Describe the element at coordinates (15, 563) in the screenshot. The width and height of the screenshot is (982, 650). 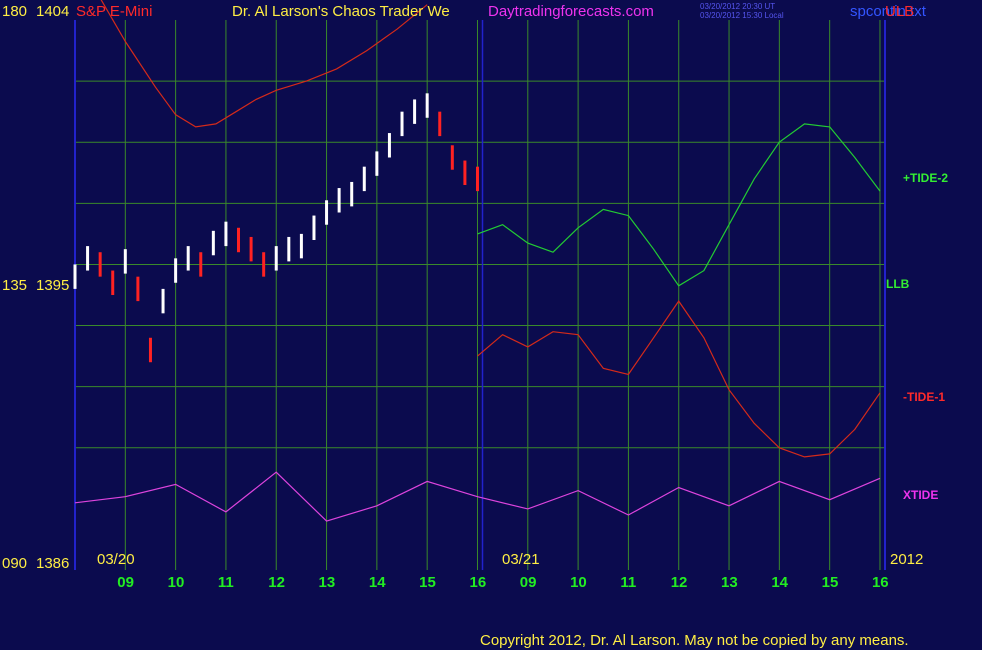
I see `y-scale-bottom-label: 090` at that location.